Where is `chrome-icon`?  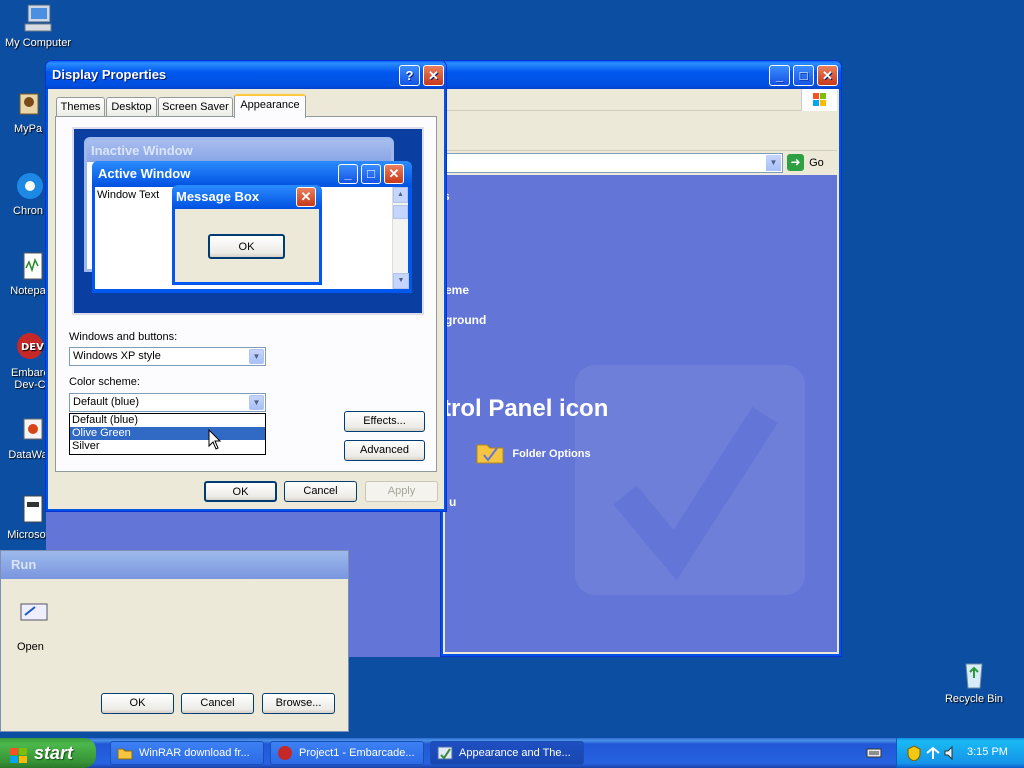 chrome-icon is located at coordinates (28, 186).